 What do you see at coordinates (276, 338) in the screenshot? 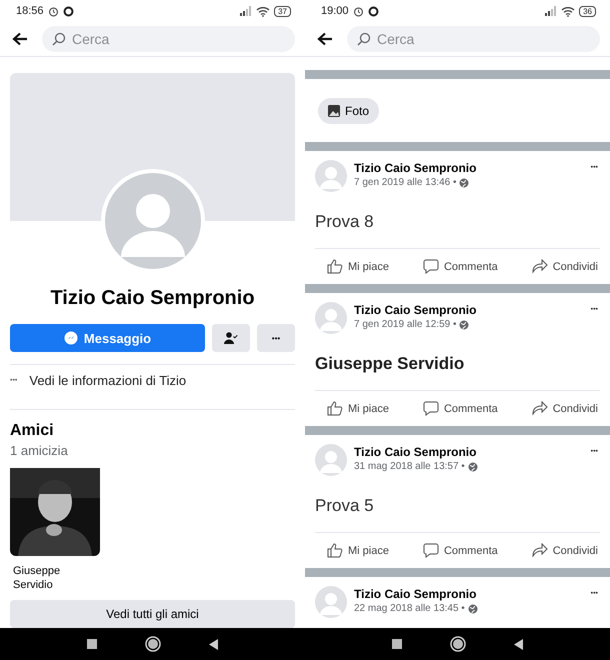
I see `more-button: •••` at bounding box center [276, 338].